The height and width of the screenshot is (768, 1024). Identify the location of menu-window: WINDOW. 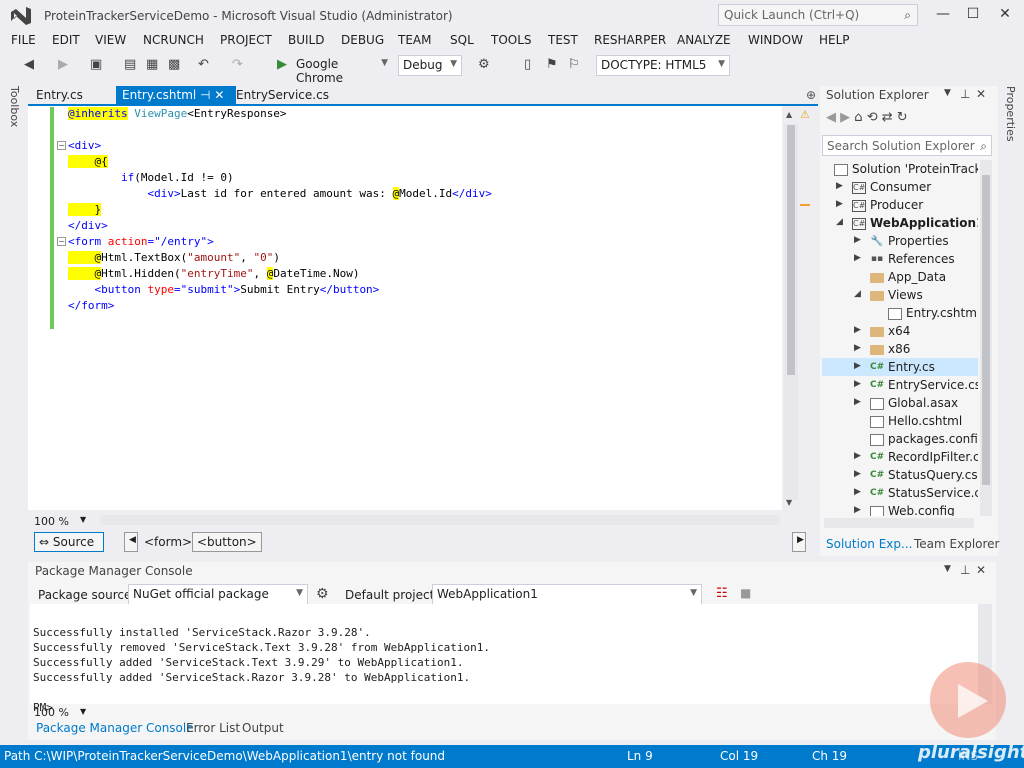
(775, 40).